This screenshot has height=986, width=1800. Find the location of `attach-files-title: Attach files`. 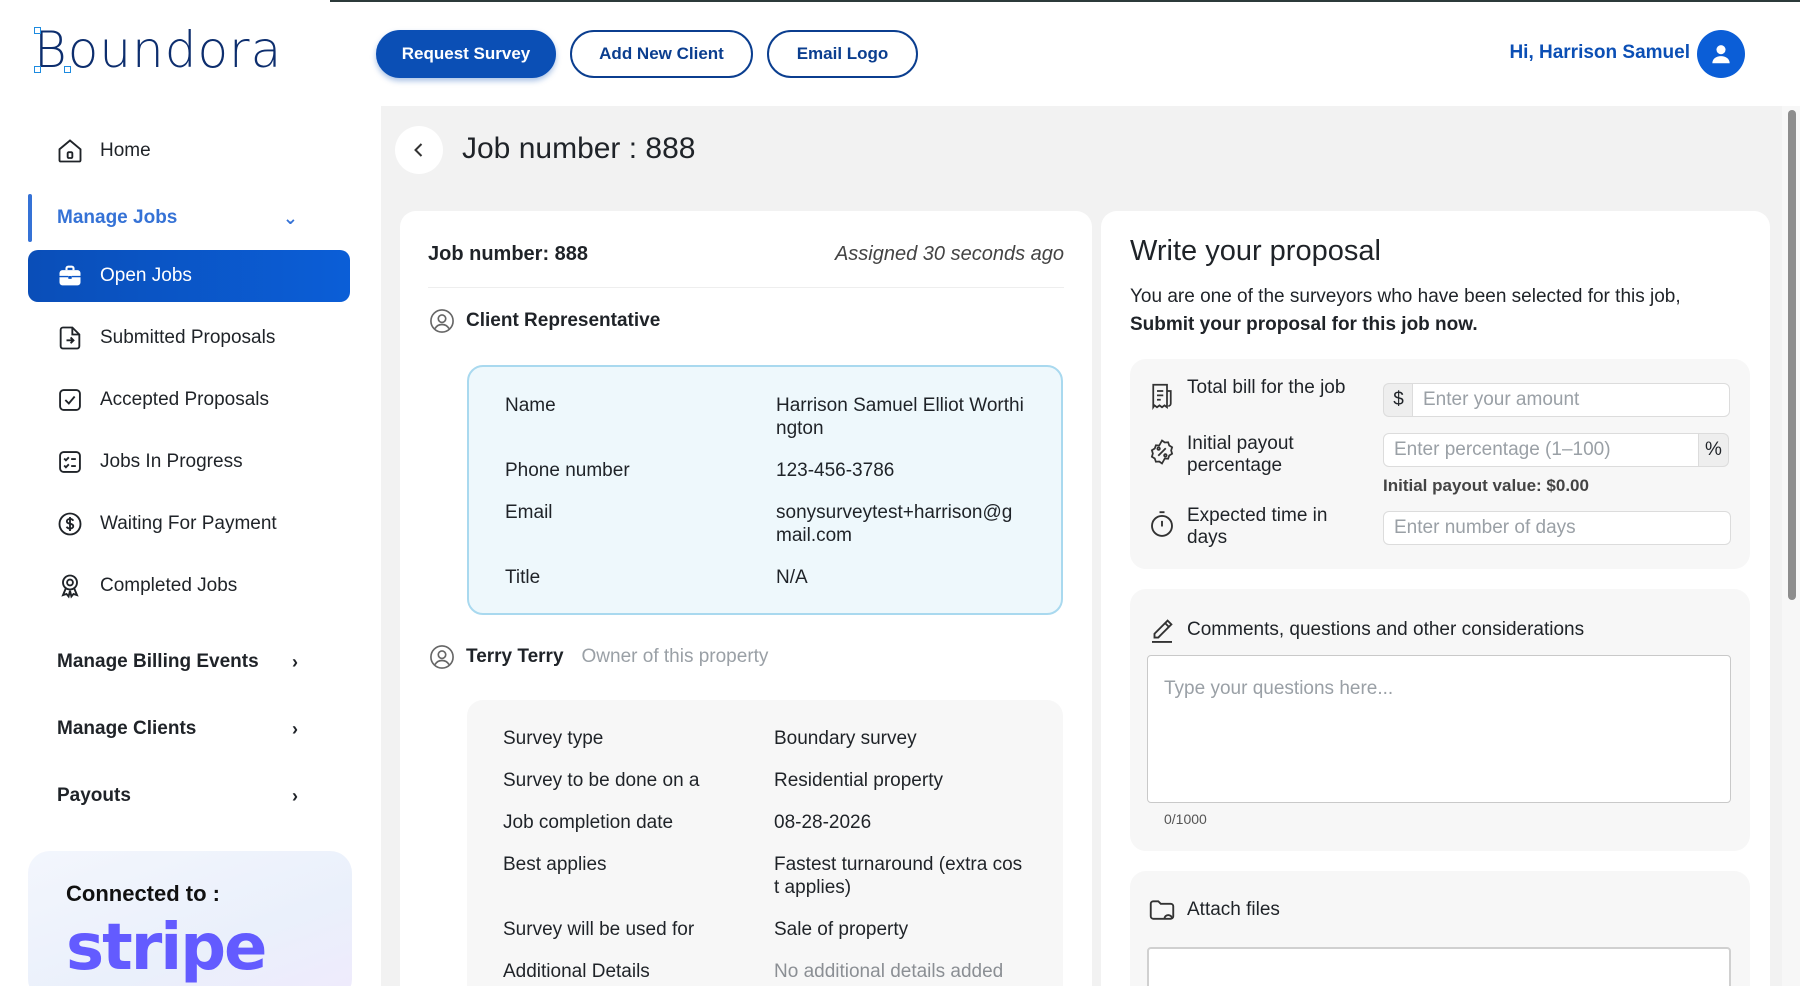

attach-files-title: Attach files is located at coordinates (1233, 909).